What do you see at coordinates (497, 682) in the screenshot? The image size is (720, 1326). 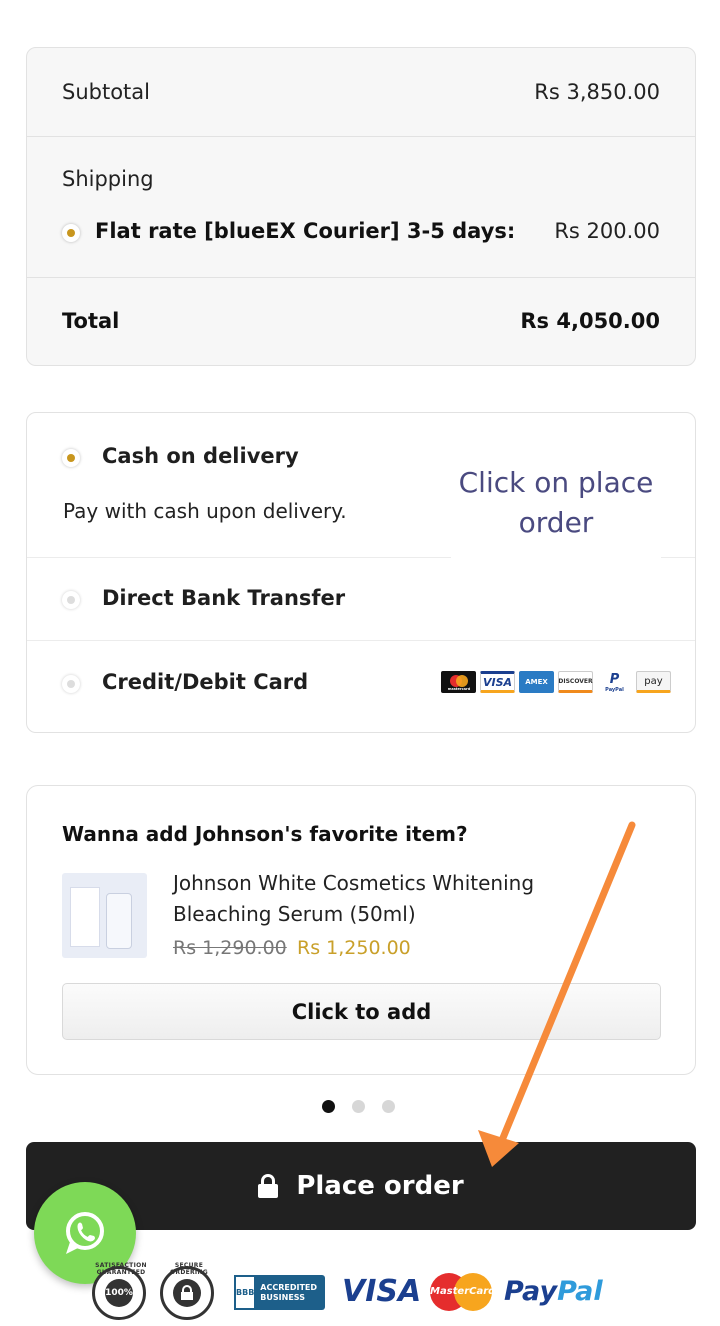 I see `visa-icon: VISA` at bounding box center [497, 682].